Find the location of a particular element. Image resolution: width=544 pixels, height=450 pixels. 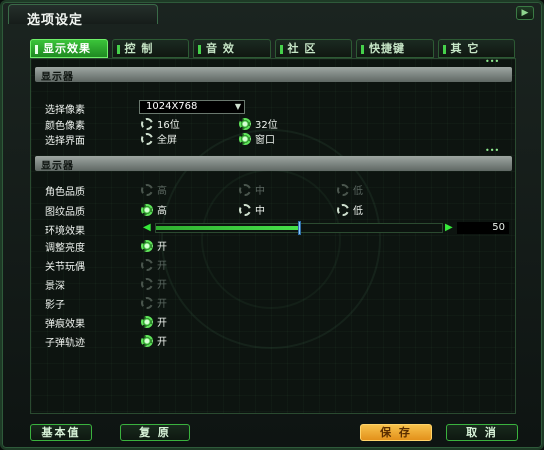

radio-fullscreen: 全屏 is located at coordinates (159, 138).